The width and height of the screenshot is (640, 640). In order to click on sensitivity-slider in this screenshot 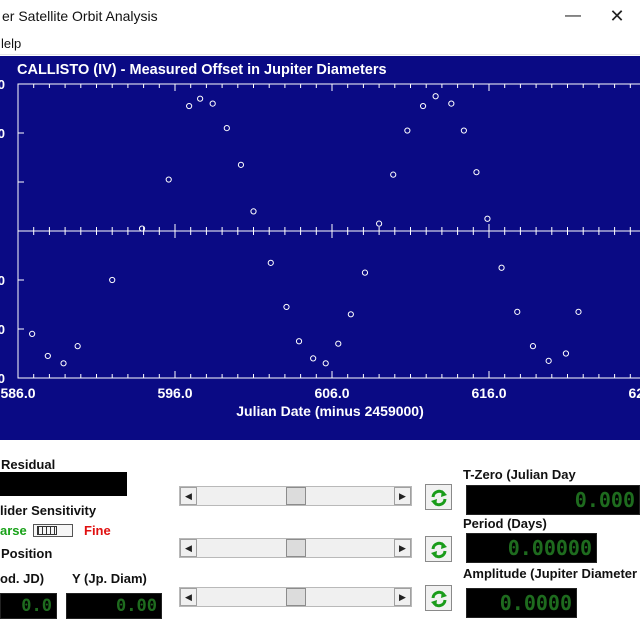, I will do `click(53, 530)`.